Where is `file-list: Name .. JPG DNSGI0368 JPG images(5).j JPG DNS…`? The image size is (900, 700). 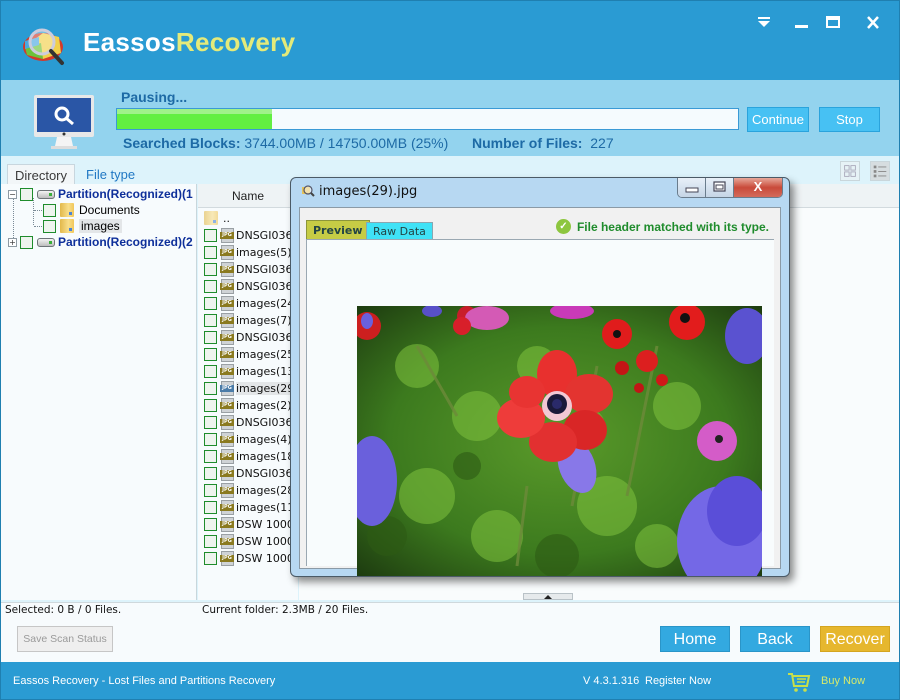 file-list: Name .. JPG DNSGI0368 JPG images(5).j JPG DNS… is located at coordinates (248, 392).